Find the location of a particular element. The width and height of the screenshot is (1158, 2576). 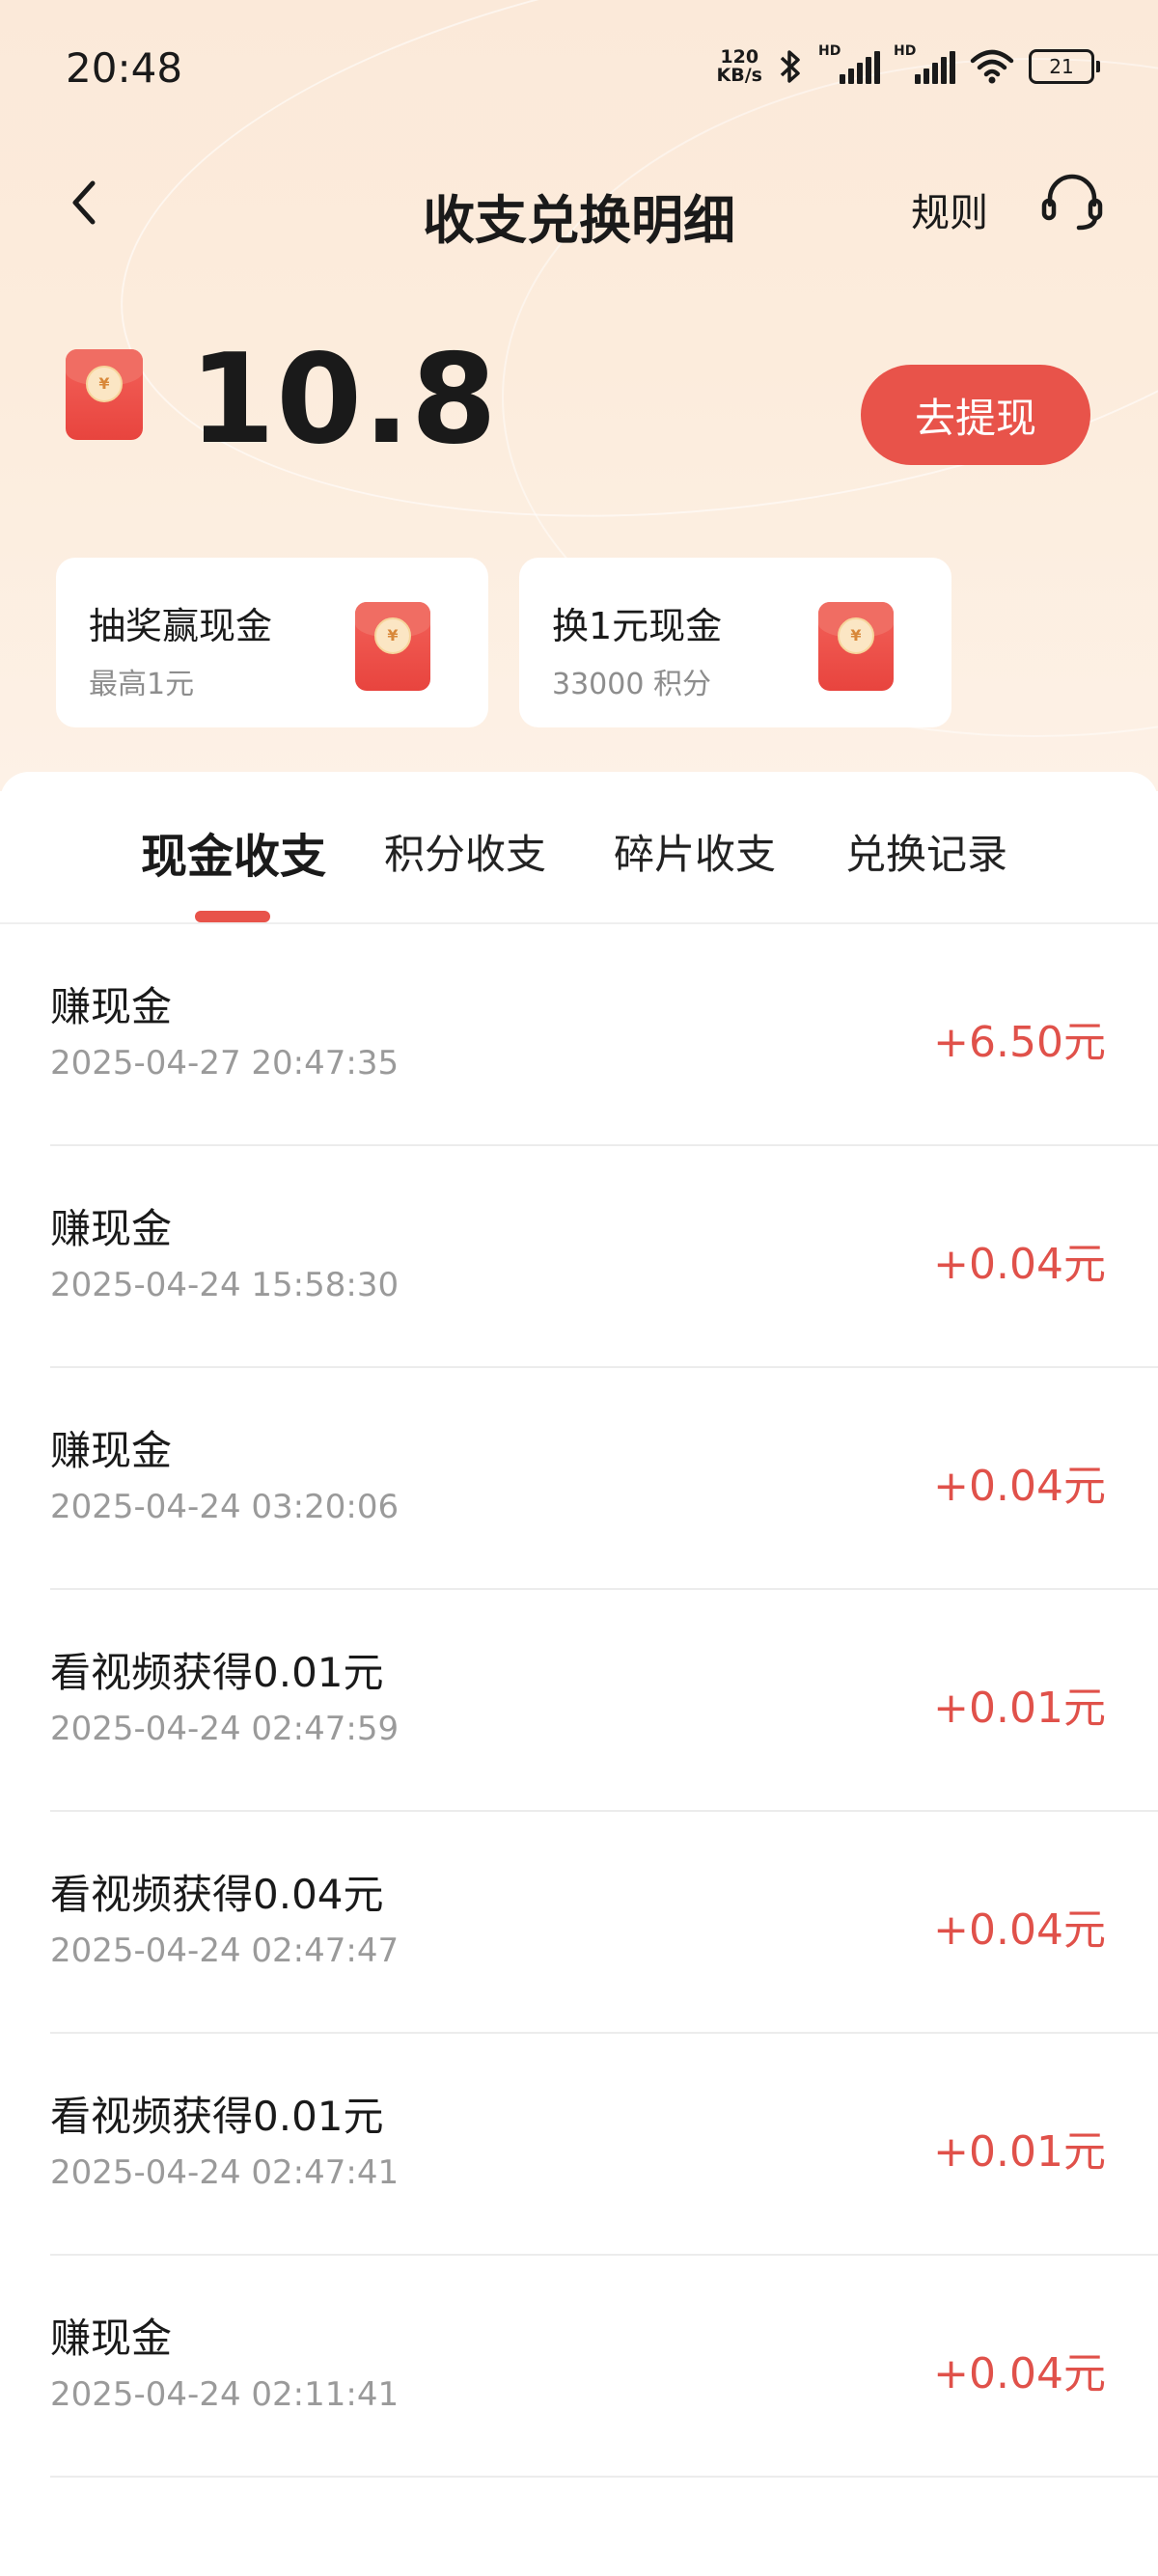

card-subtitle: 最高1元 is located at coordinates (142, 685).